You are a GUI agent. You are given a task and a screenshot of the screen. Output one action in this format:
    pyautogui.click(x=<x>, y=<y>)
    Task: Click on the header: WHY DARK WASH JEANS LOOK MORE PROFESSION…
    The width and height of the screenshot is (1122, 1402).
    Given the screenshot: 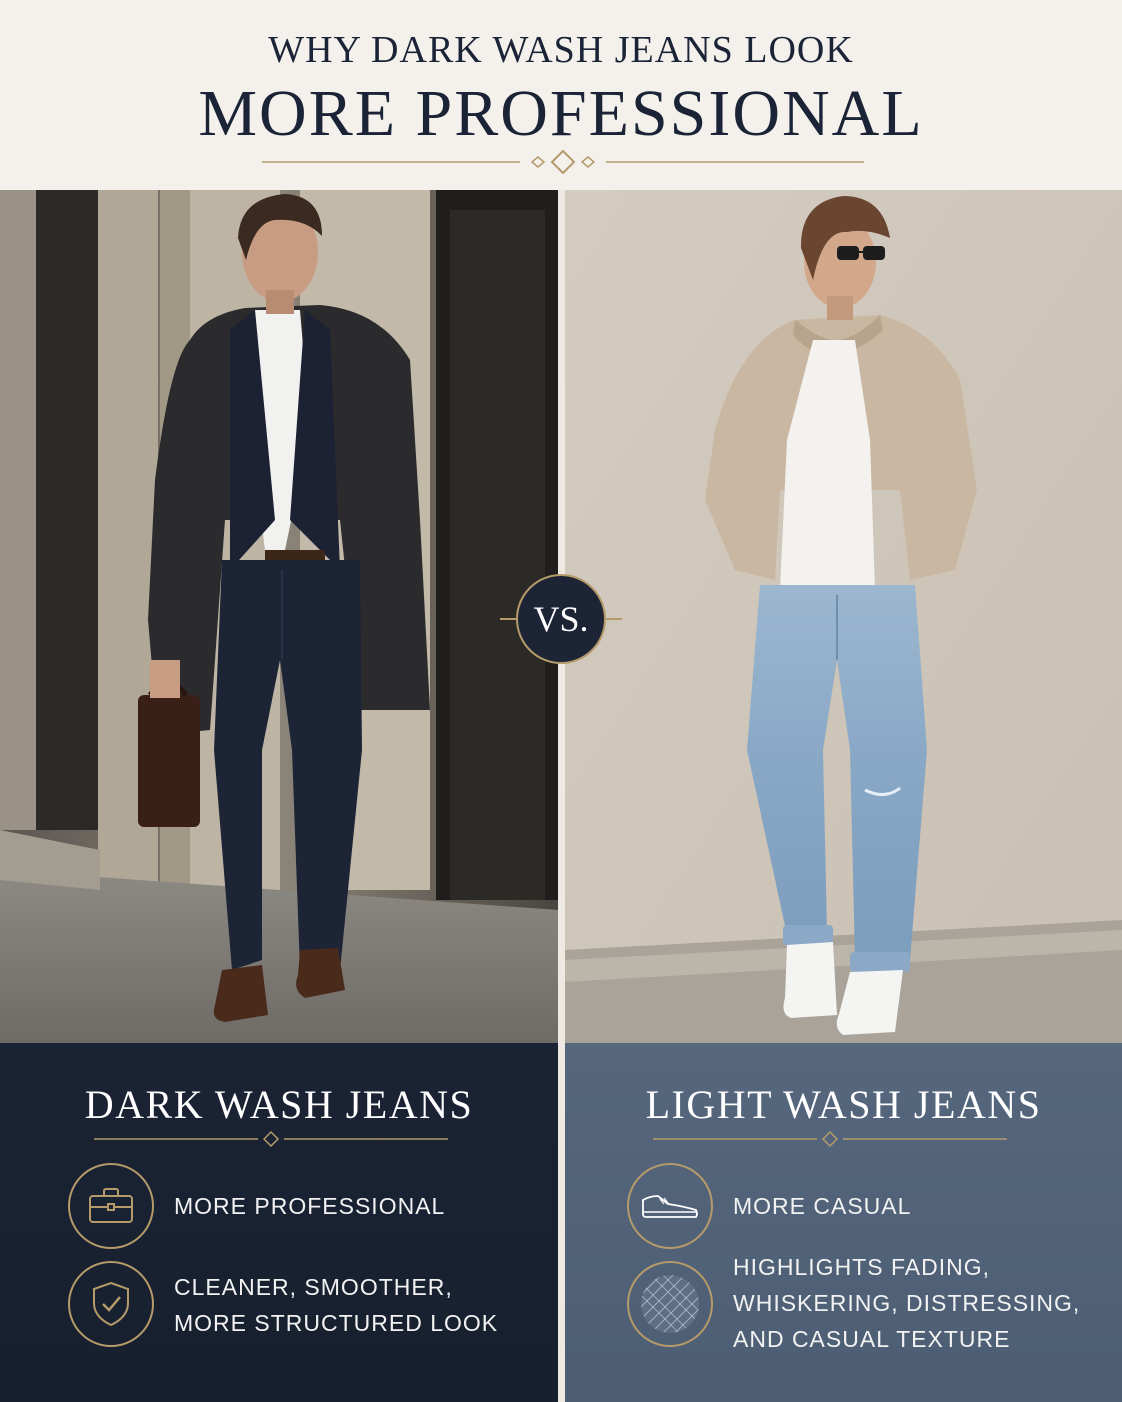 What is the action you would take?
    pyautogui.click(x=561, y=95)
    